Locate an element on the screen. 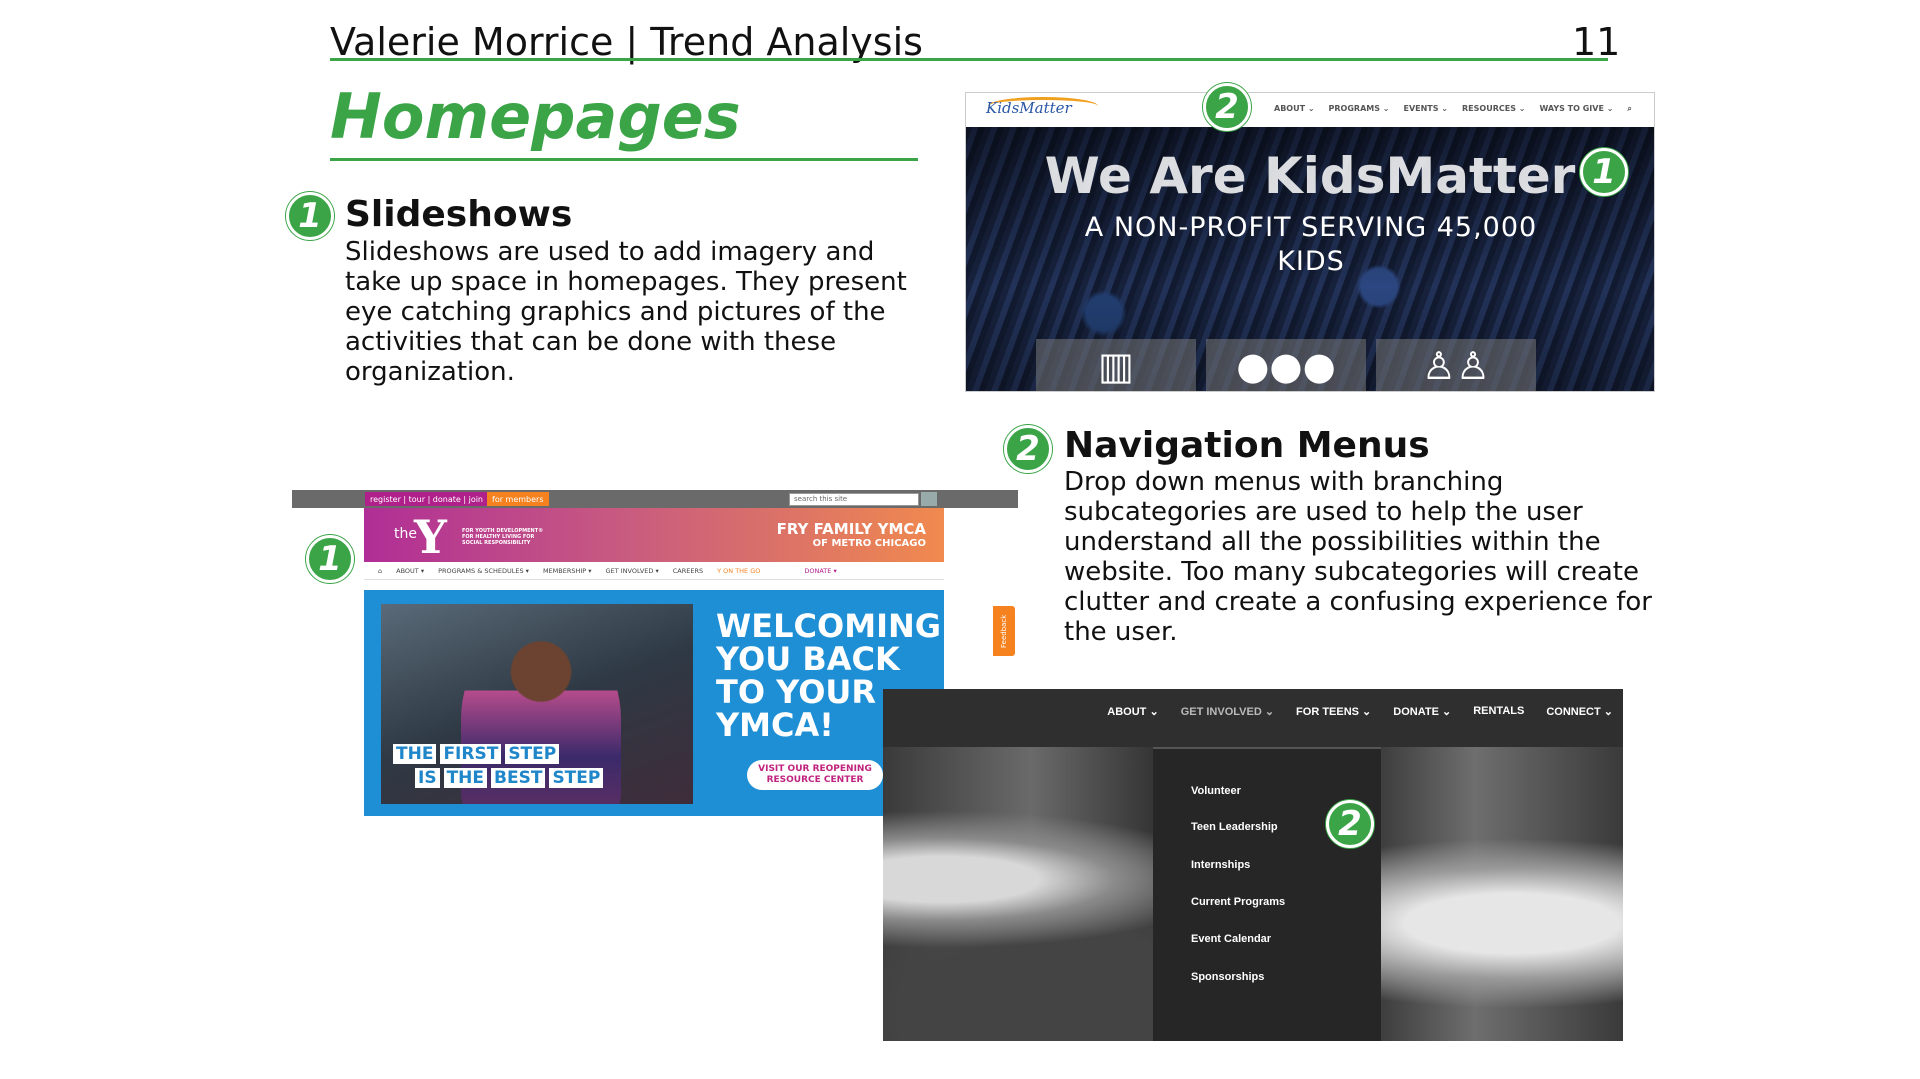 This screenshot has height=1079, width=1920. kidsmatter-logo: KidsMatter is located at coordinates (1029, 108).